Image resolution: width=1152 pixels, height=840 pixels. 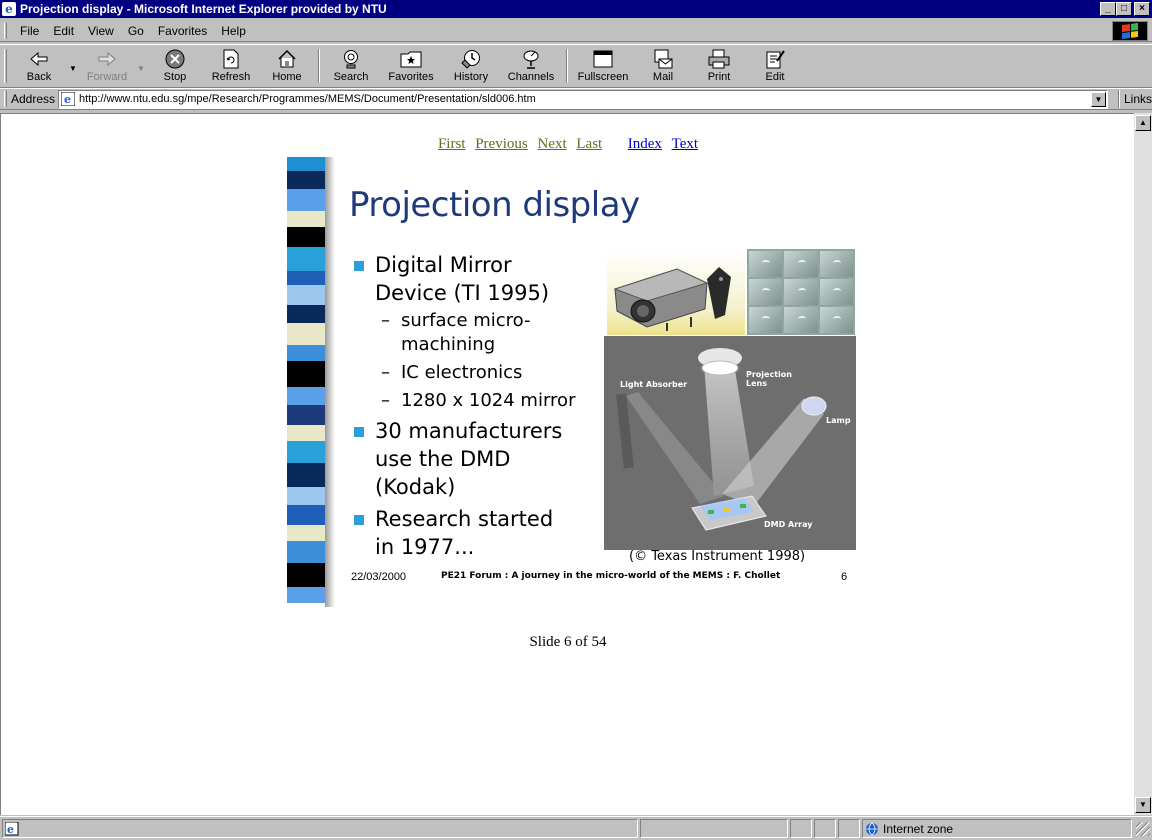 What do you see at coordinates (452, 144) in the screenshot?
I see `nav-first-link: First` at bounding box center [452, 144].